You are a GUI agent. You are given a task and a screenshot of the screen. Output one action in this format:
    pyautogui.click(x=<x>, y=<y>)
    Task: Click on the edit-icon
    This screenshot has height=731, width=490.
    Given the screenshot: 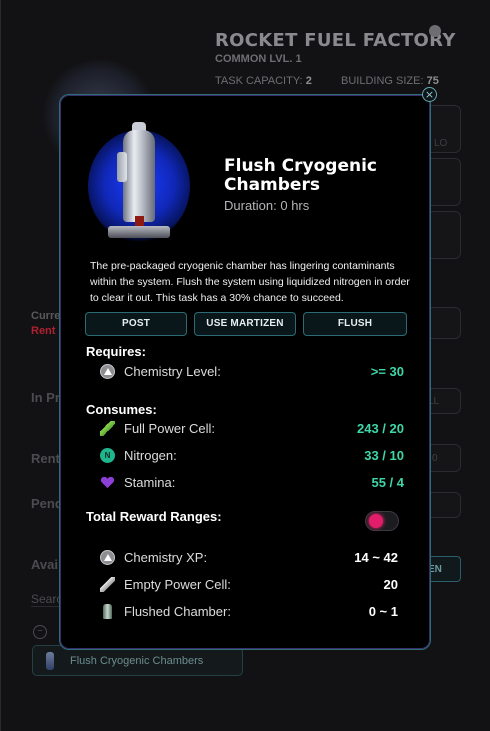 What is the action you would take?
    pyautogui.click(x=435, y=31)
    